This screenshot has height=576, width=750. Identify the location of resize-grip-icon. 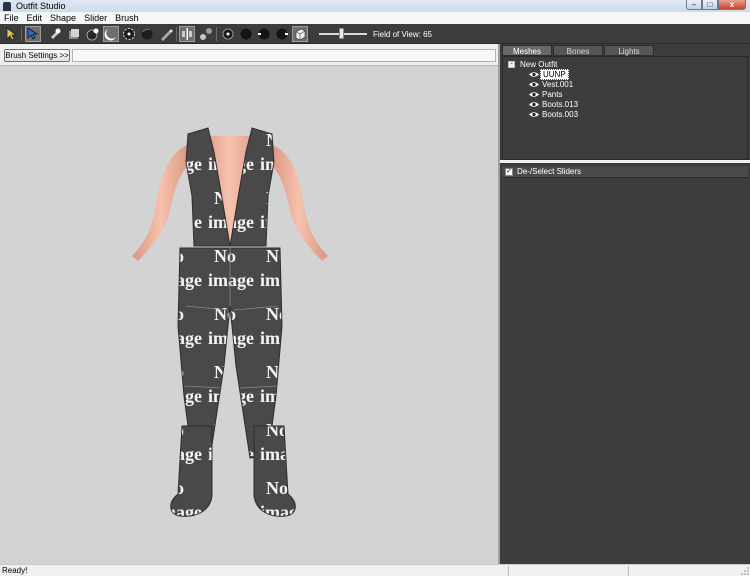
(745, 571).